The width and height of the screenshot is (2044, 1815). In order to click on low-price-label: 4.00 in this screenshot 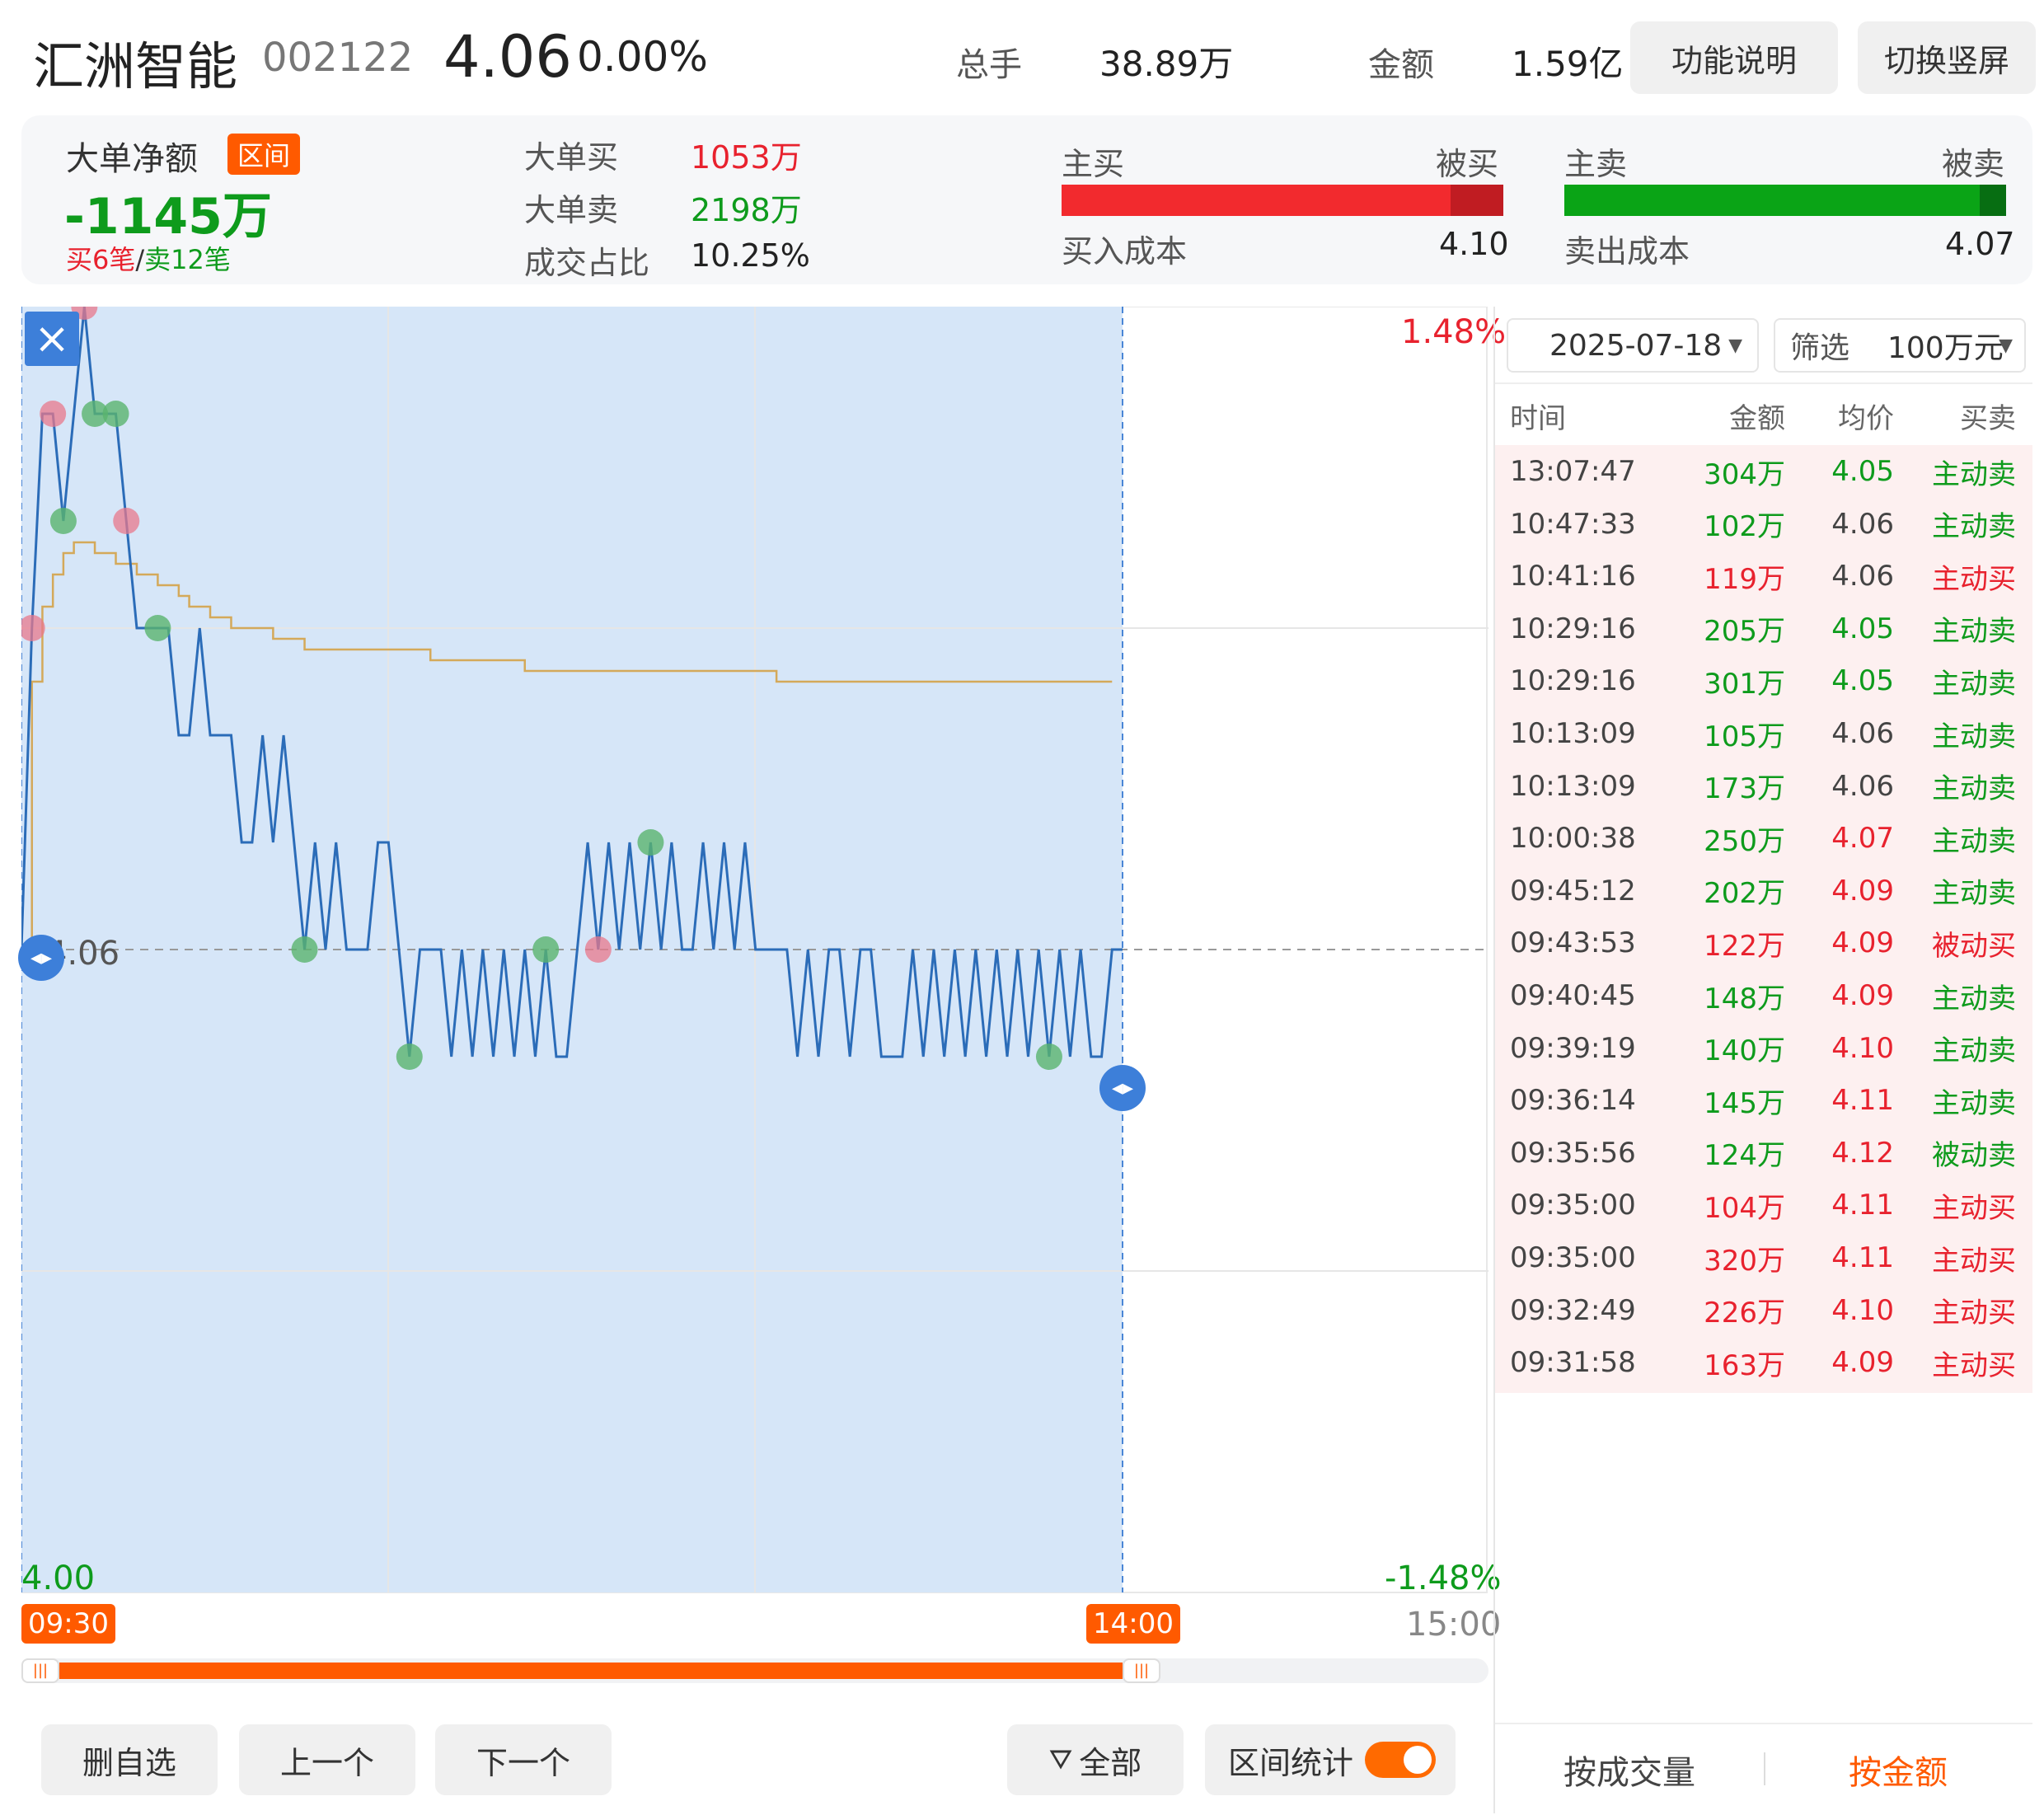, I will do `click(58, 1578)`.